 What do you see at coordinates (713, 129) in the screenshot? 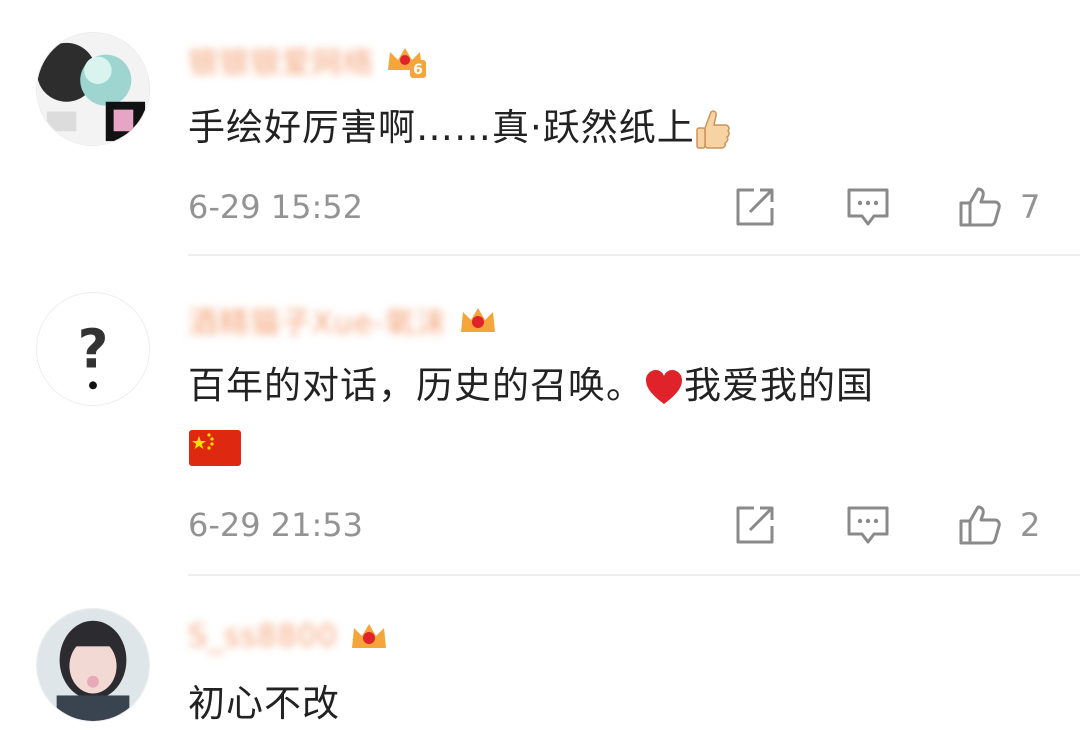
I see `thumbs-up-emoji` at bounding box center [713, 129].